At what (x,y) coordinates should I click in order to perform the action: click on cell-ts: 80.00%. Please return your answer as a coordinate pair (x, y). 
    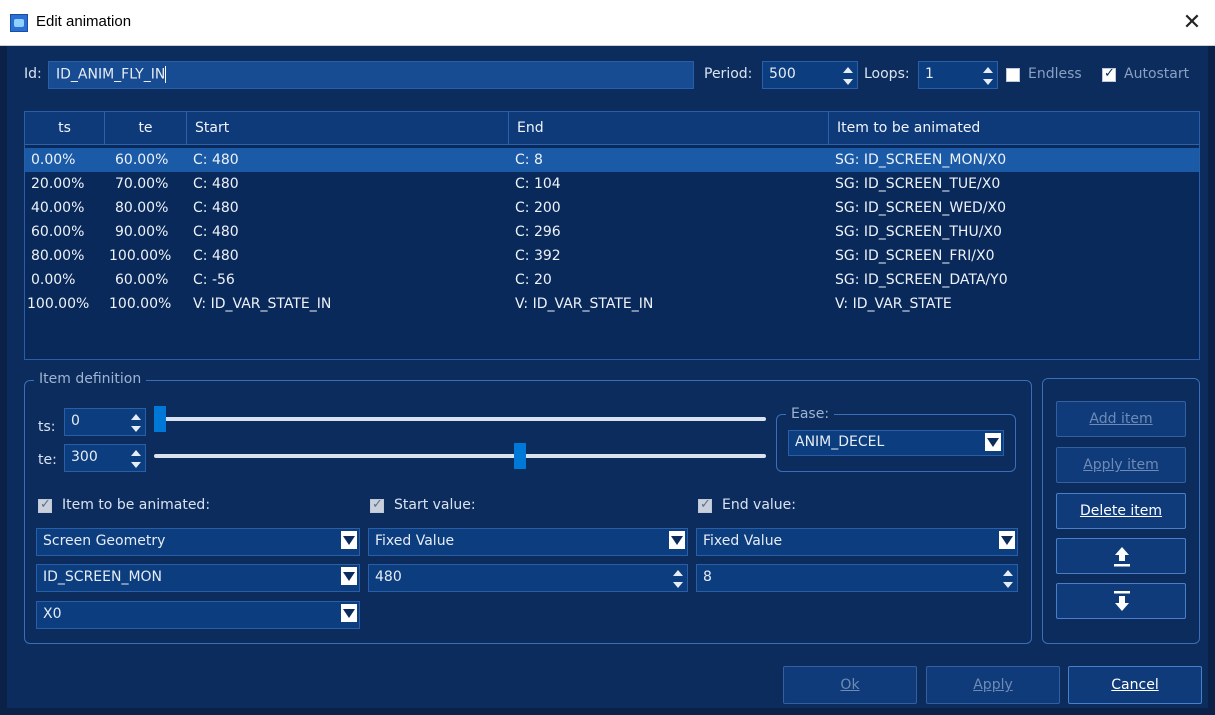
    Looking at the image, I should click on (58, 256).